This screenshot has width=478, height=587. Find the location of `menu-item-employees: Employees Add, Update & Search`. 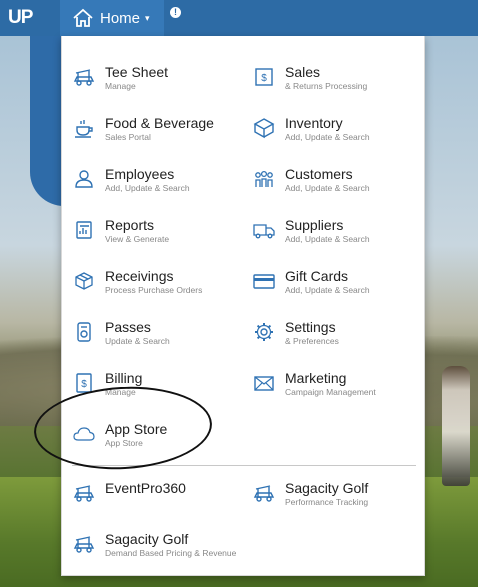

menu-item-employees: Employees Add, Update & Search is located at coordinates (131, 180).